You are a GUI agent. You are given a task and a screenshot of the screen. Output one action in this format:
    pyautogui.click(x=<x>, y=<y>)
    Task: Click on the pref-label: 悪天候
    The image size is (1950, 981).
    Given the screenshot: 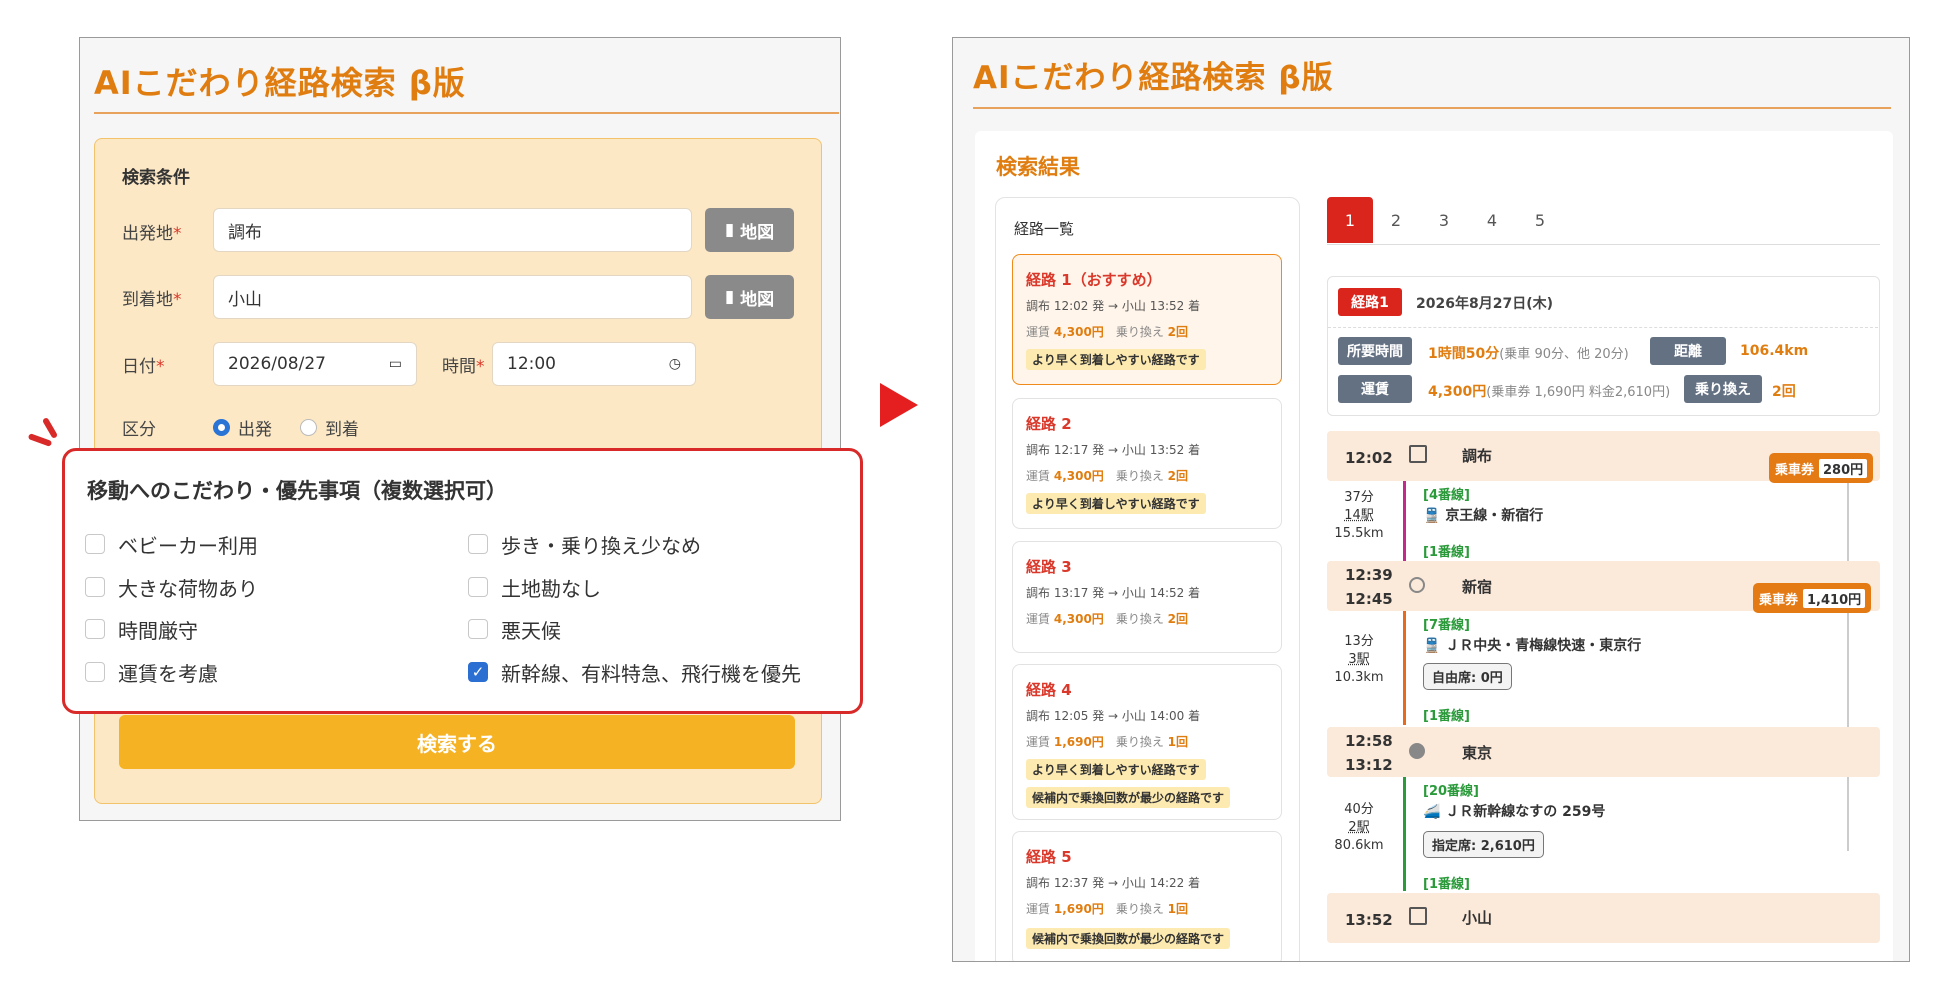 What is the action you would take?
    pyautogui.click(x=531, y=631)
    